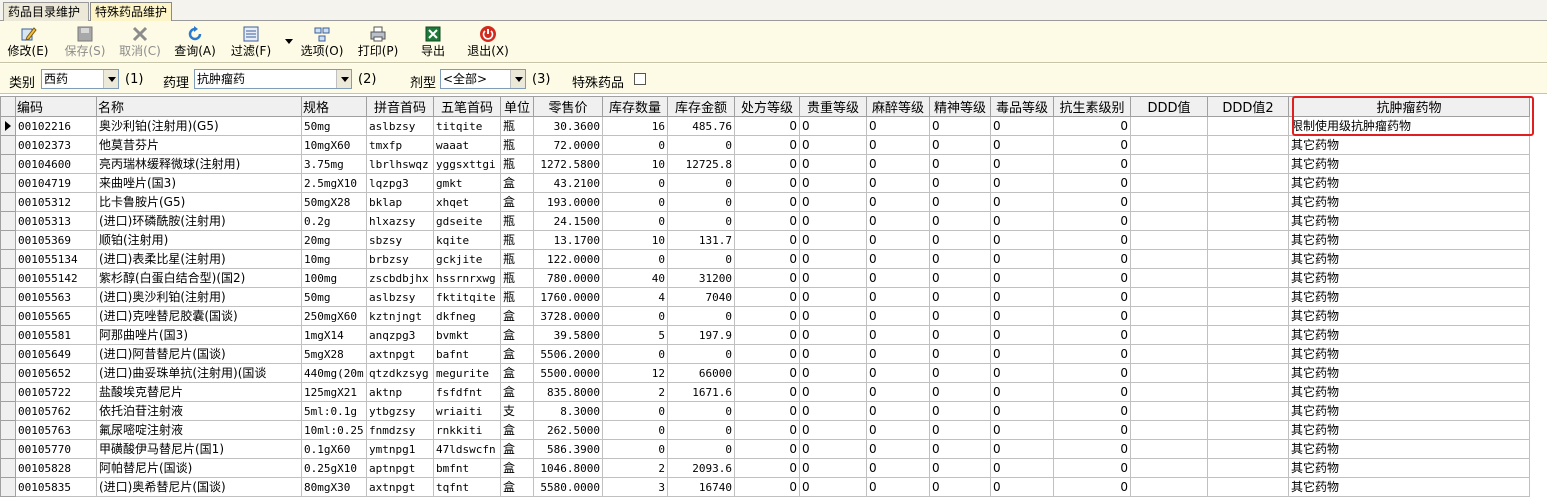  I want to click on cell-pinyin: aptnpgt, so click(400, 468).